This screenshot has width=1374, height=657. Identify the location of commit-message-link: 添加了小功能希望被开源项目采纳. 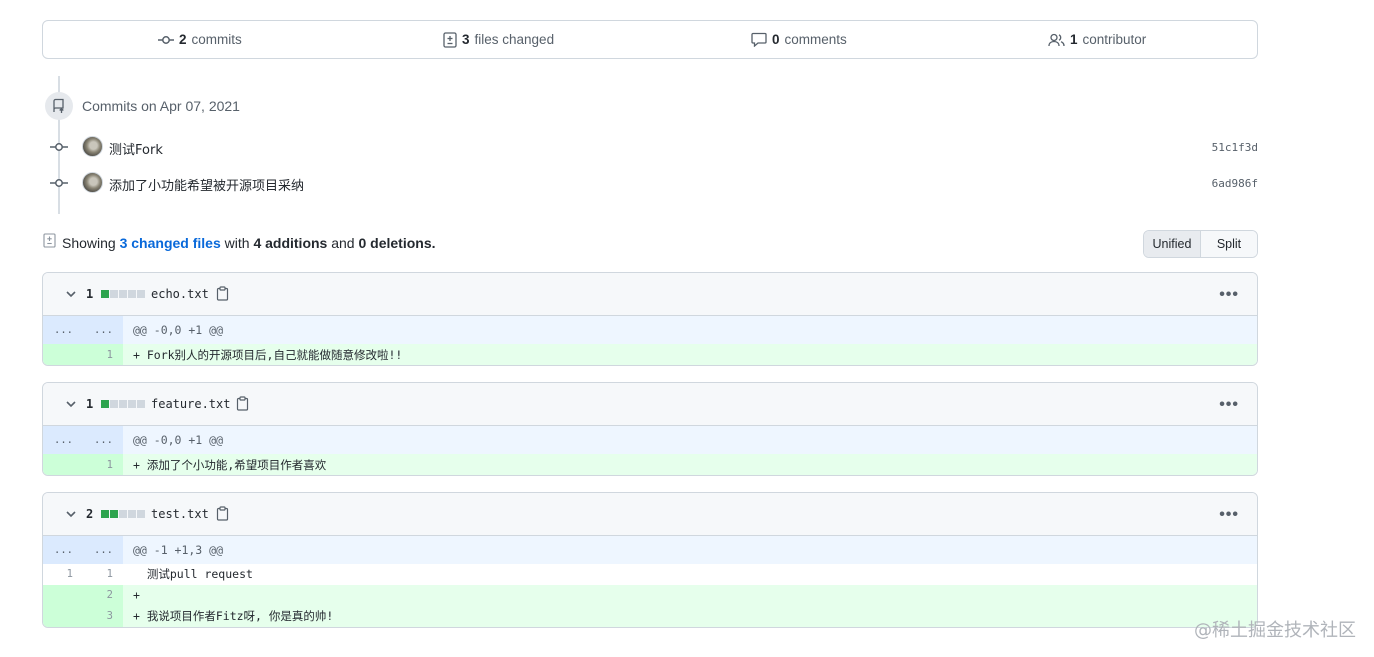
(206, 184).